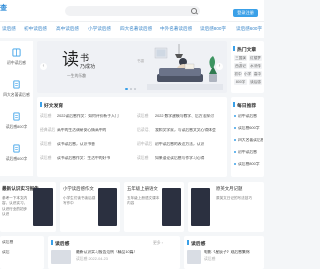 The width and height of the screenshot is (320, 269). I want to click on tag: 高中, so click(257, 74).